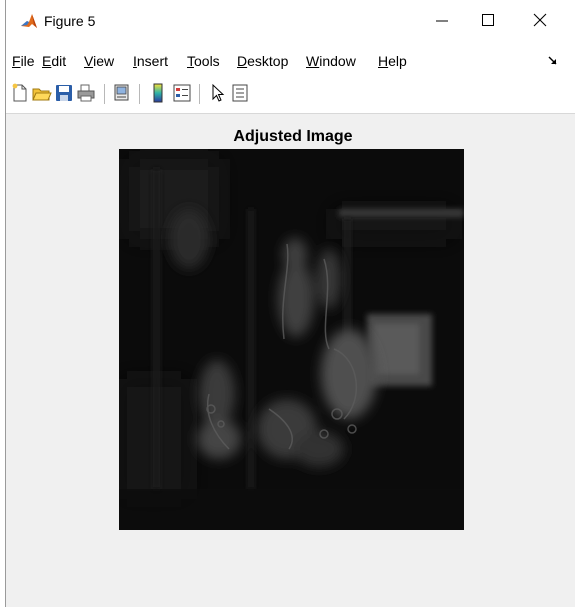  I want to click on edit-plot-icon, so click(218, 92).